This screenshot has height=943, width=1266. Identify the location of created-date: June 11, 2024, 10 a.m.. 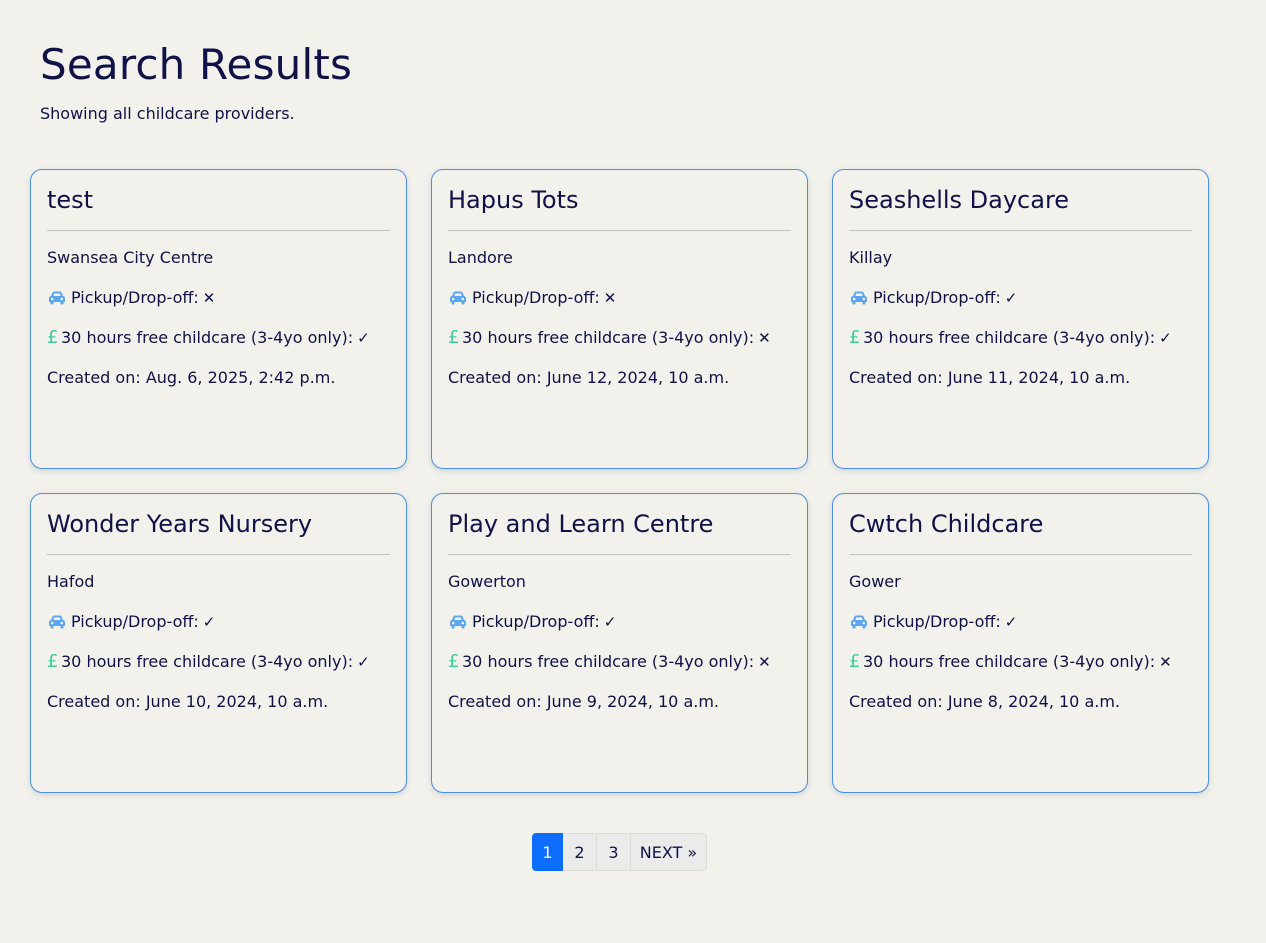
(1039, 377).